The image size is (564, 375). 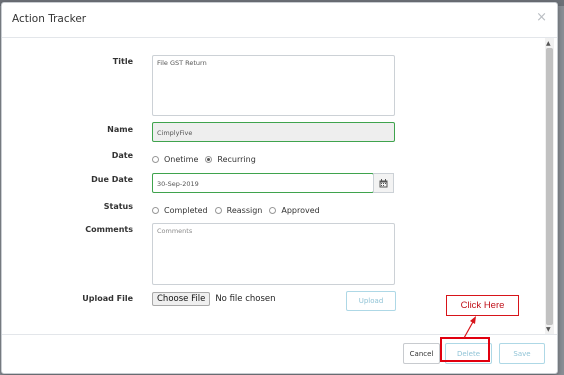 What do you see at coordinates (218, 210) in the screenshot?
I see `reassign-radio` at bounding box center [218, 210].